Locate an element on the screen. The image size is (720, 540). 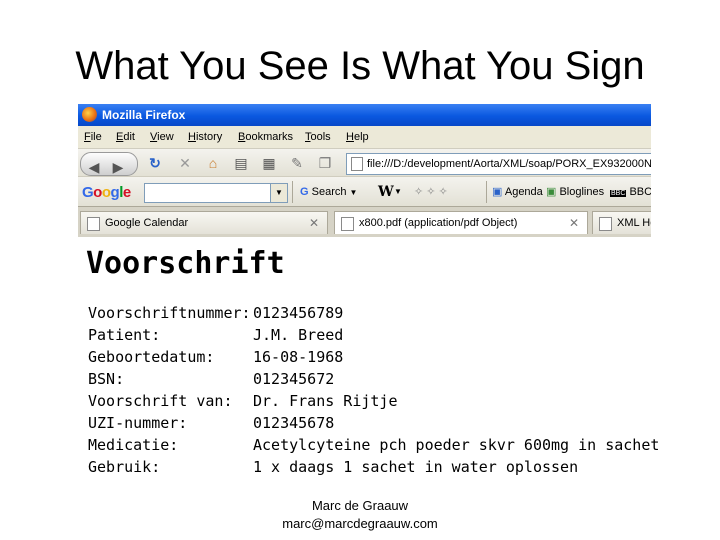
field-label: Patient: is located at coordinates (124, 335).